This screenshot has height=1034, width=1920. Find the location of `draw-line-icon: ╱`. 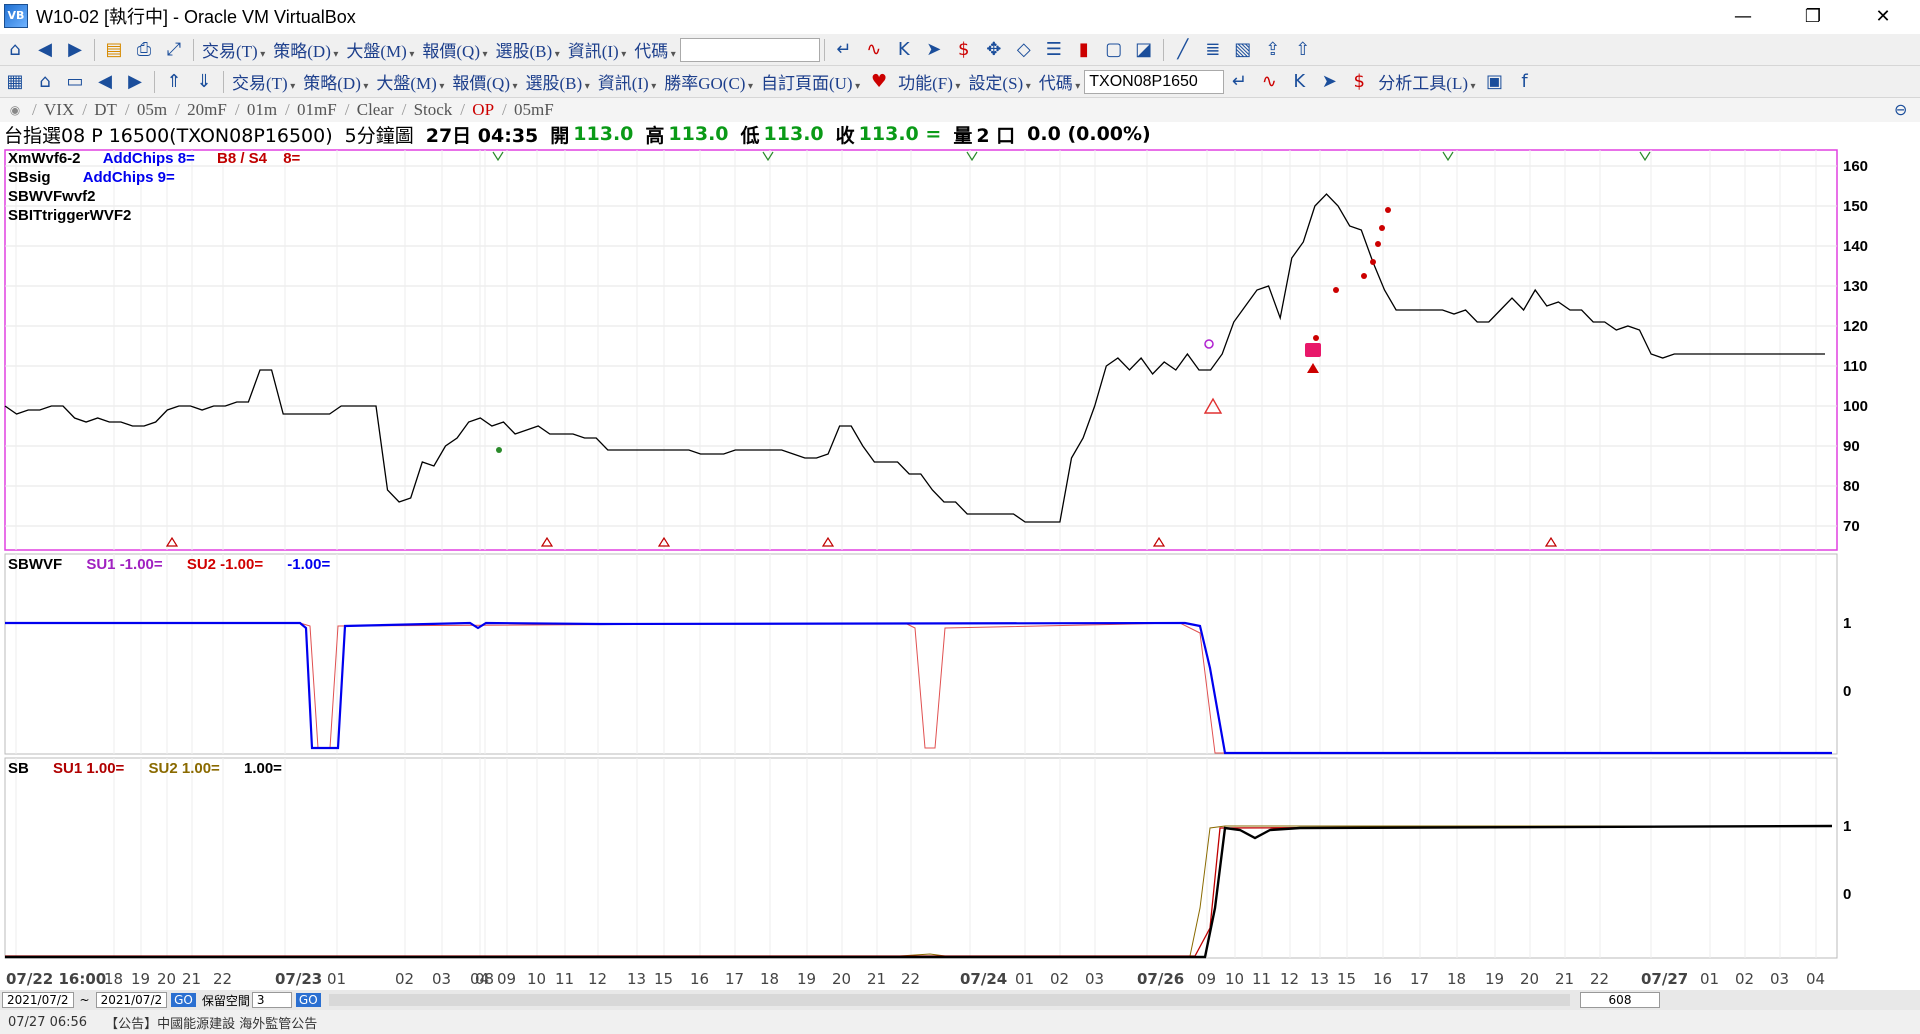

draw-line-icon: ╱ is located at coordinates (1183, 50).